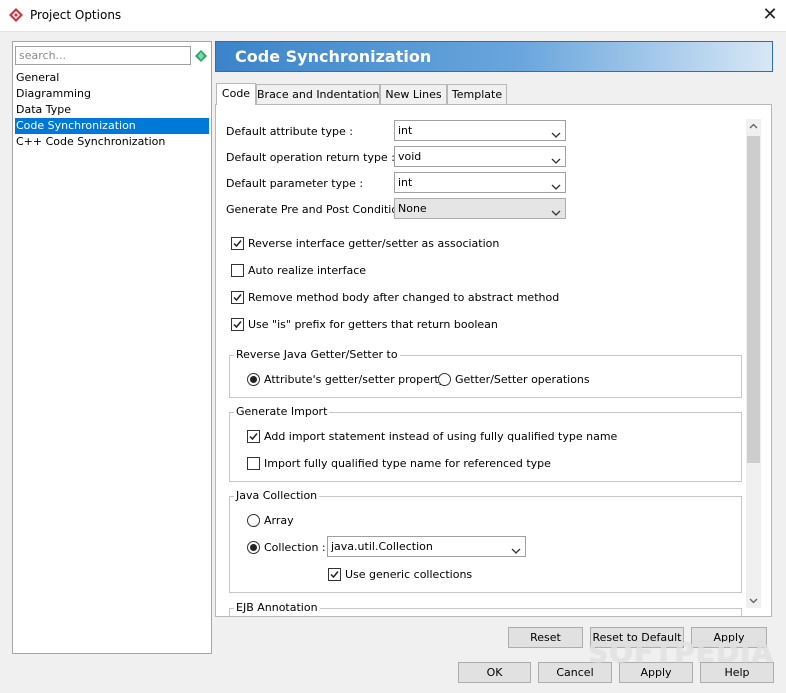 This screenshot has width=786, height=693. I want to click on default-parameter-type-label: Default parameter type :, so click(295, 183).